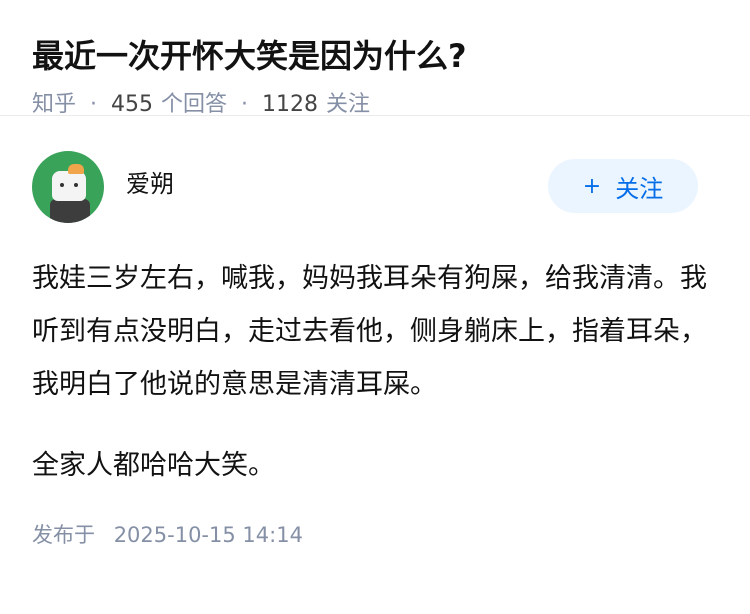 Image resolution: width=750 pixels, height=614 pixels. I want to click on avatar-body-shape, so click(70, 211).